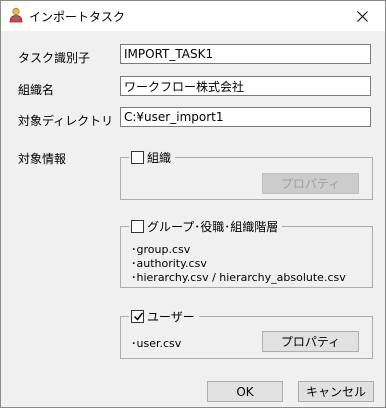  What do you see at coordinates (171, 317) in the screenshot?
I see `user-group-label: ユーザー` at bounding box center [171, 317].